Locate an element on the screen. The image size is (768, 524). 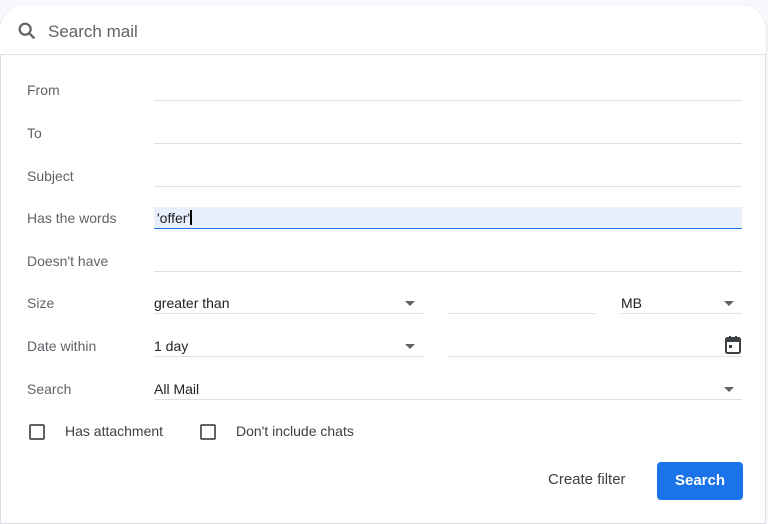
date-field is located at coordinates (595, 346).